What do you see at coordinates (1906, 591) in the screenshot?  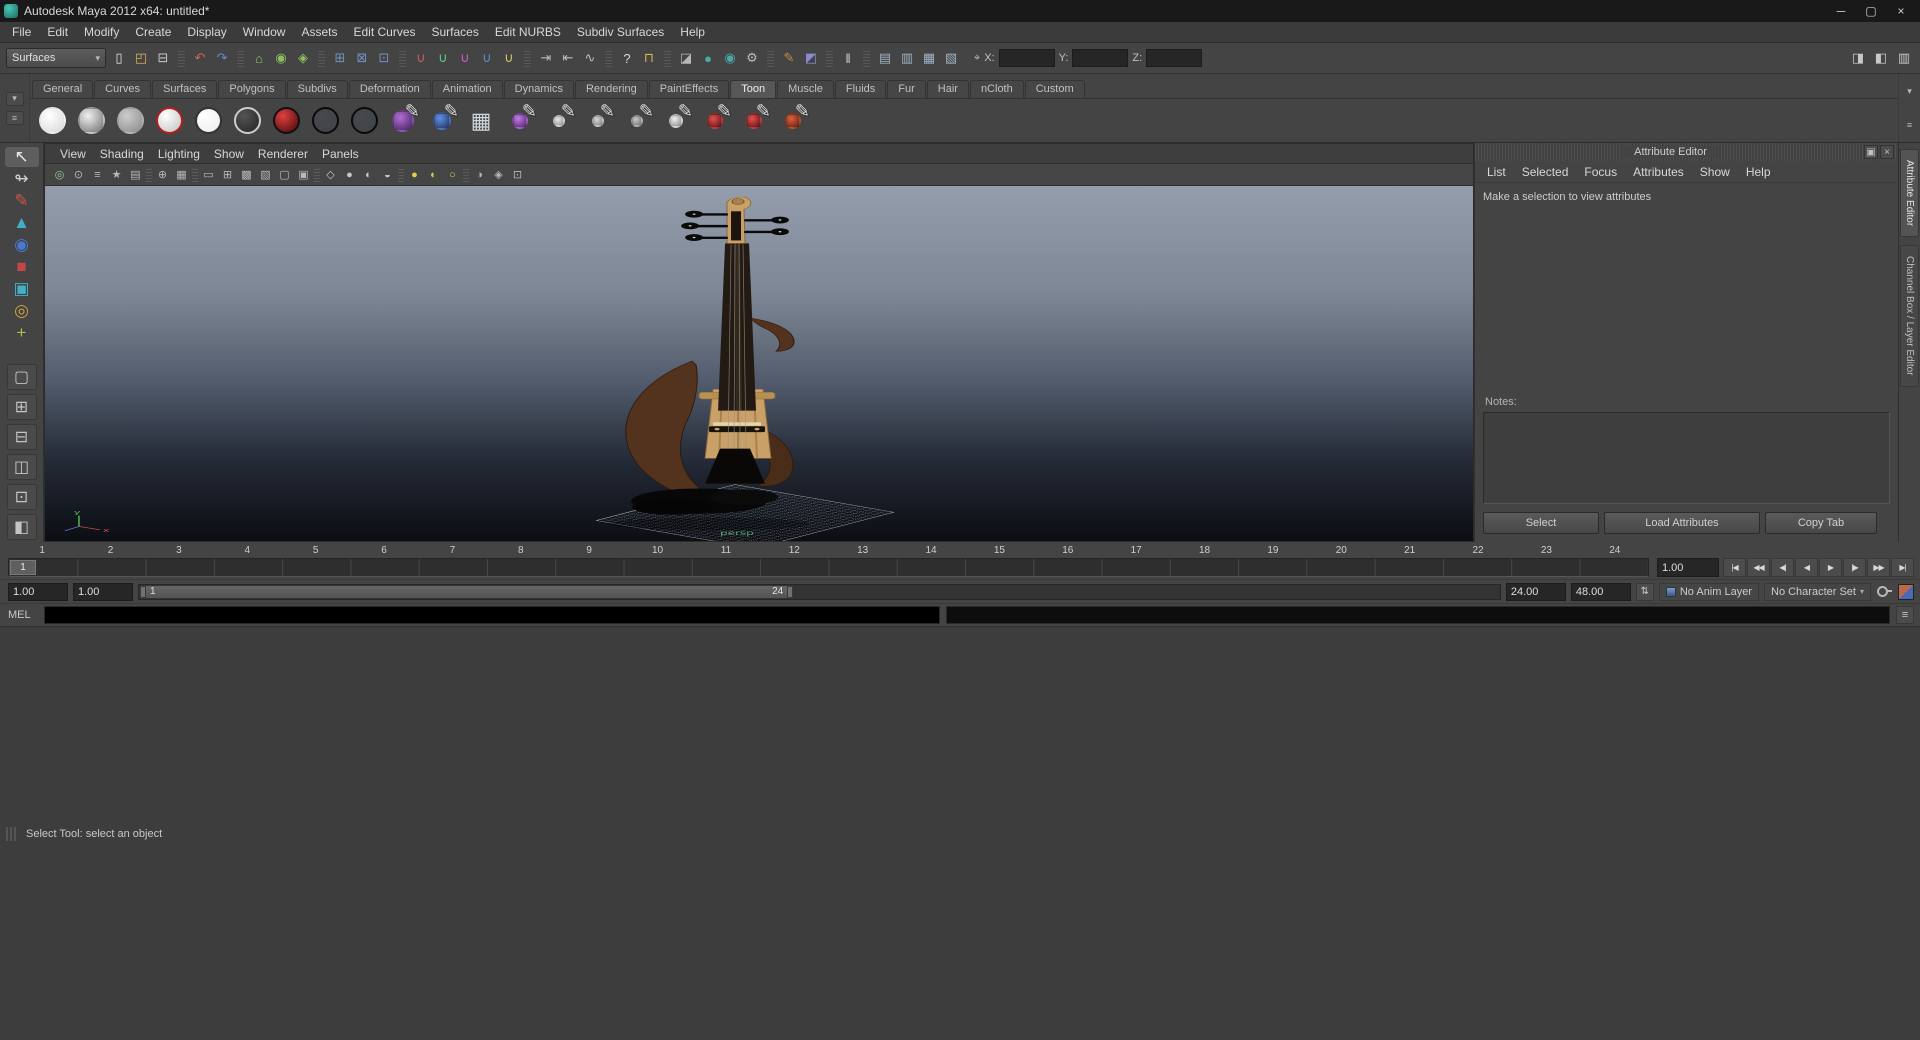 I see `animation-preferences-icon` at bounding box center [1906, 591].